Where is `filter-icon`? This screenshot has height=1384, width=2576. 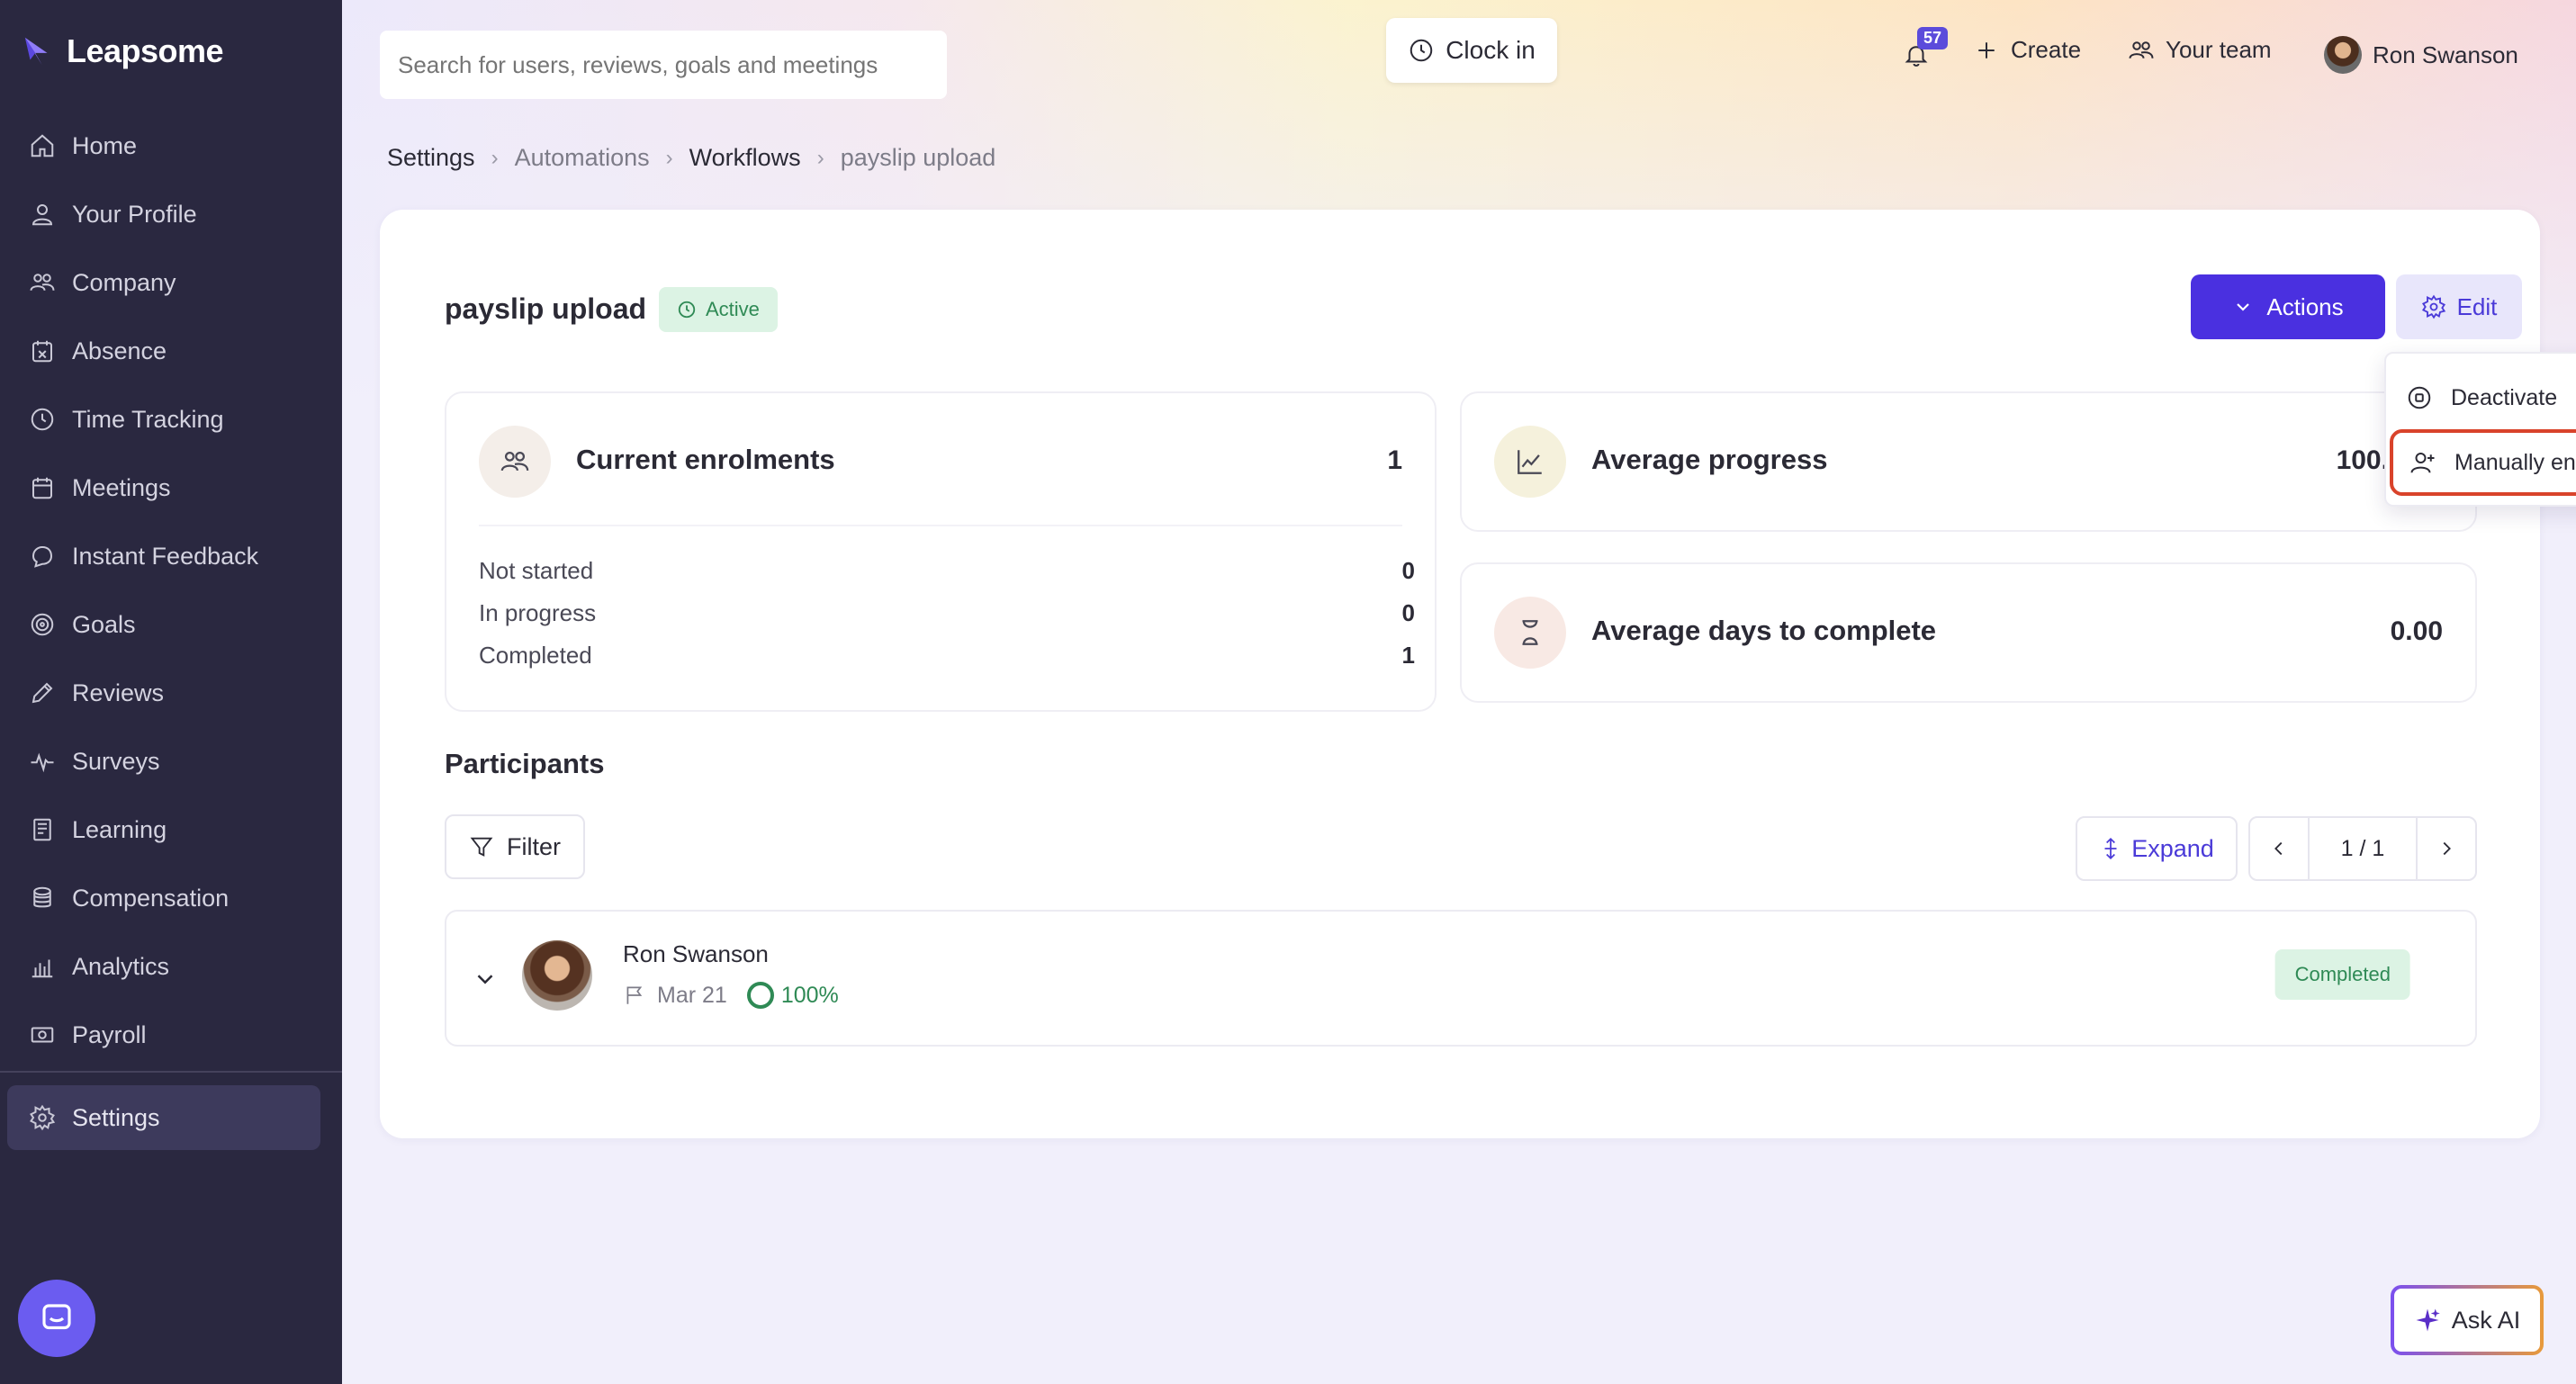 filter-icon is located at coordinates (481, 847).